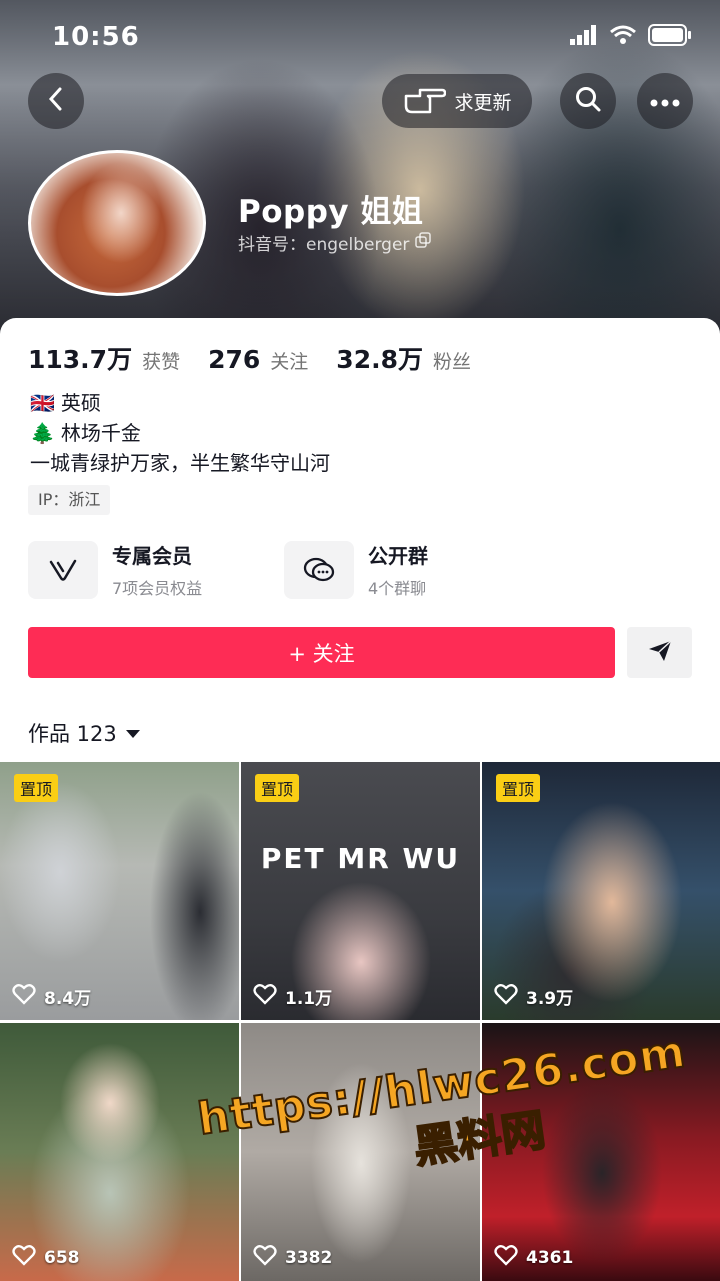  Describe the element at coordinates (72, 734) in the screenshot. I see `works-tab-label: 作品 123` at that location.